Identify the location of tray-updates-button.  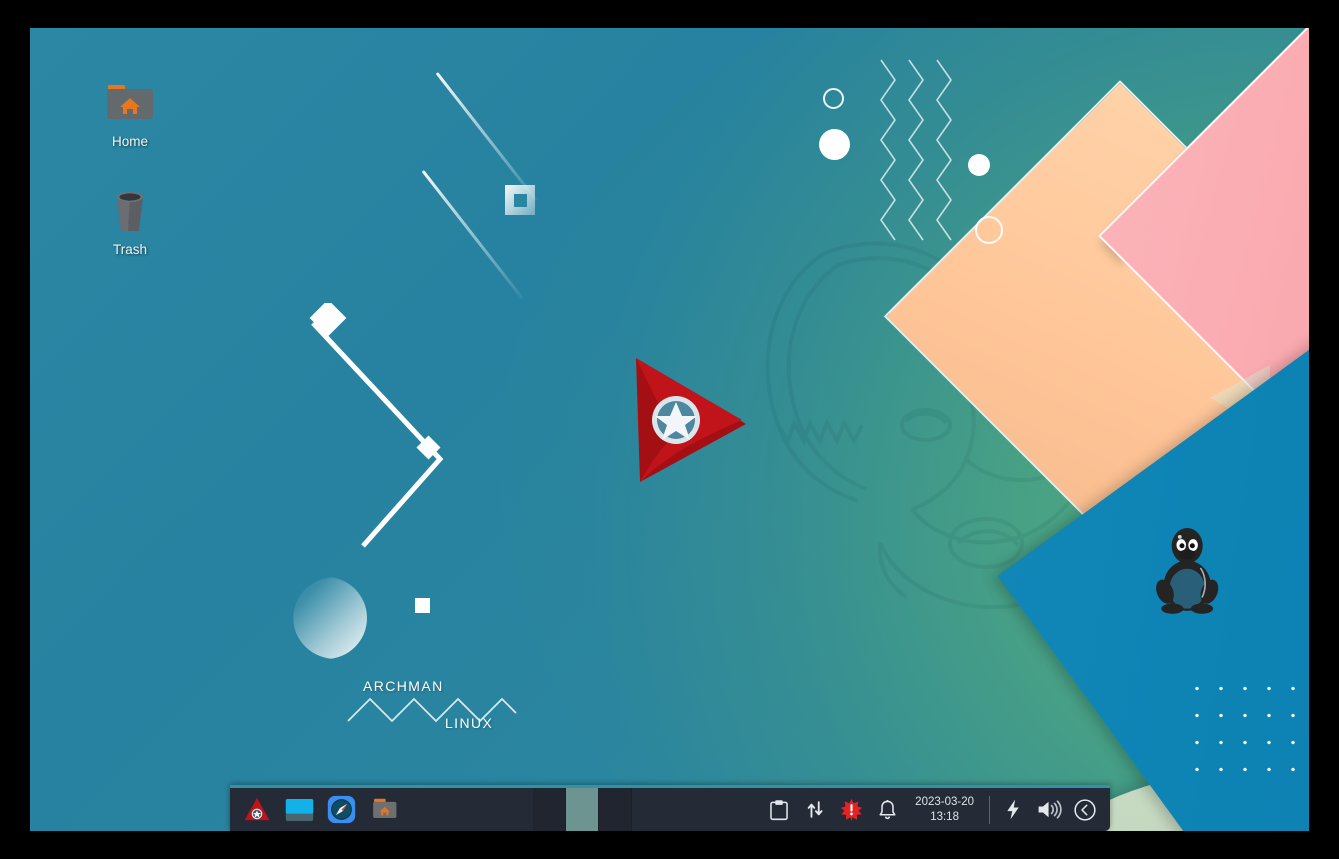
(851, 810).